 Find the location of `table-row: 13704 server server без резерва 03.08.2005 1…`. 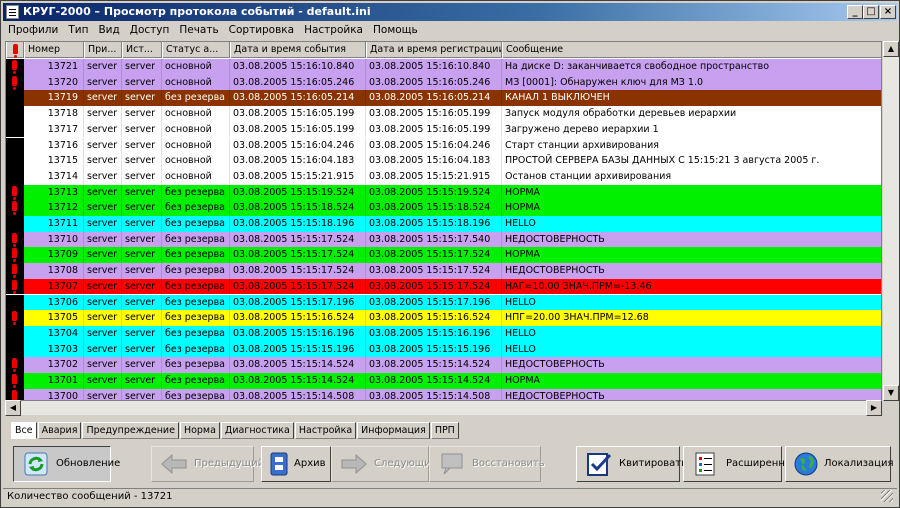

table-row: 13704 server server без резерва 03.08.2005 1… is located at coordinates (443, 333).